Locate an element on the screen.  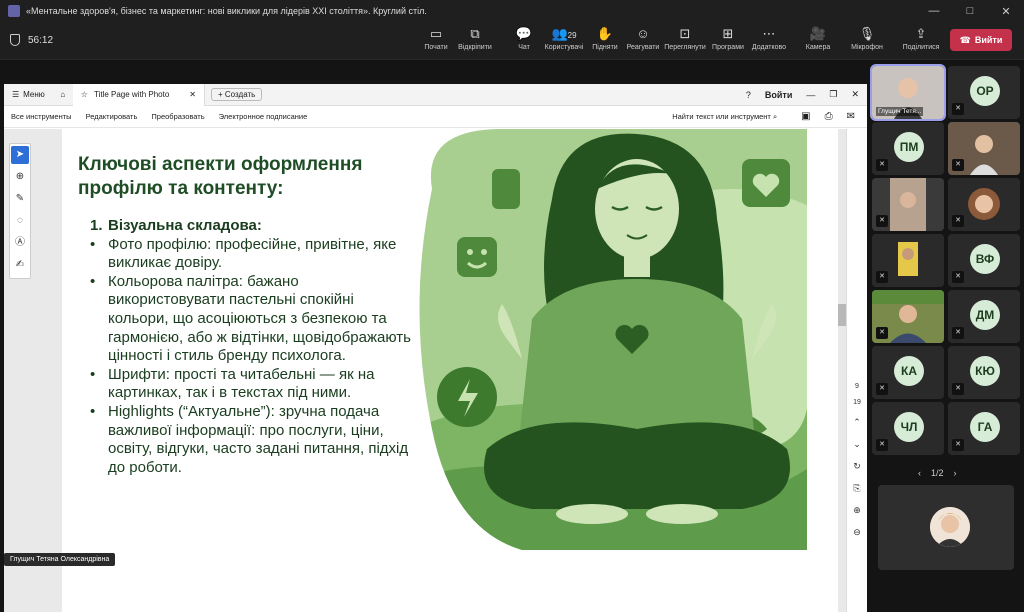
participant-tile: ДМ ✕ is located at coordinates (984, 316).